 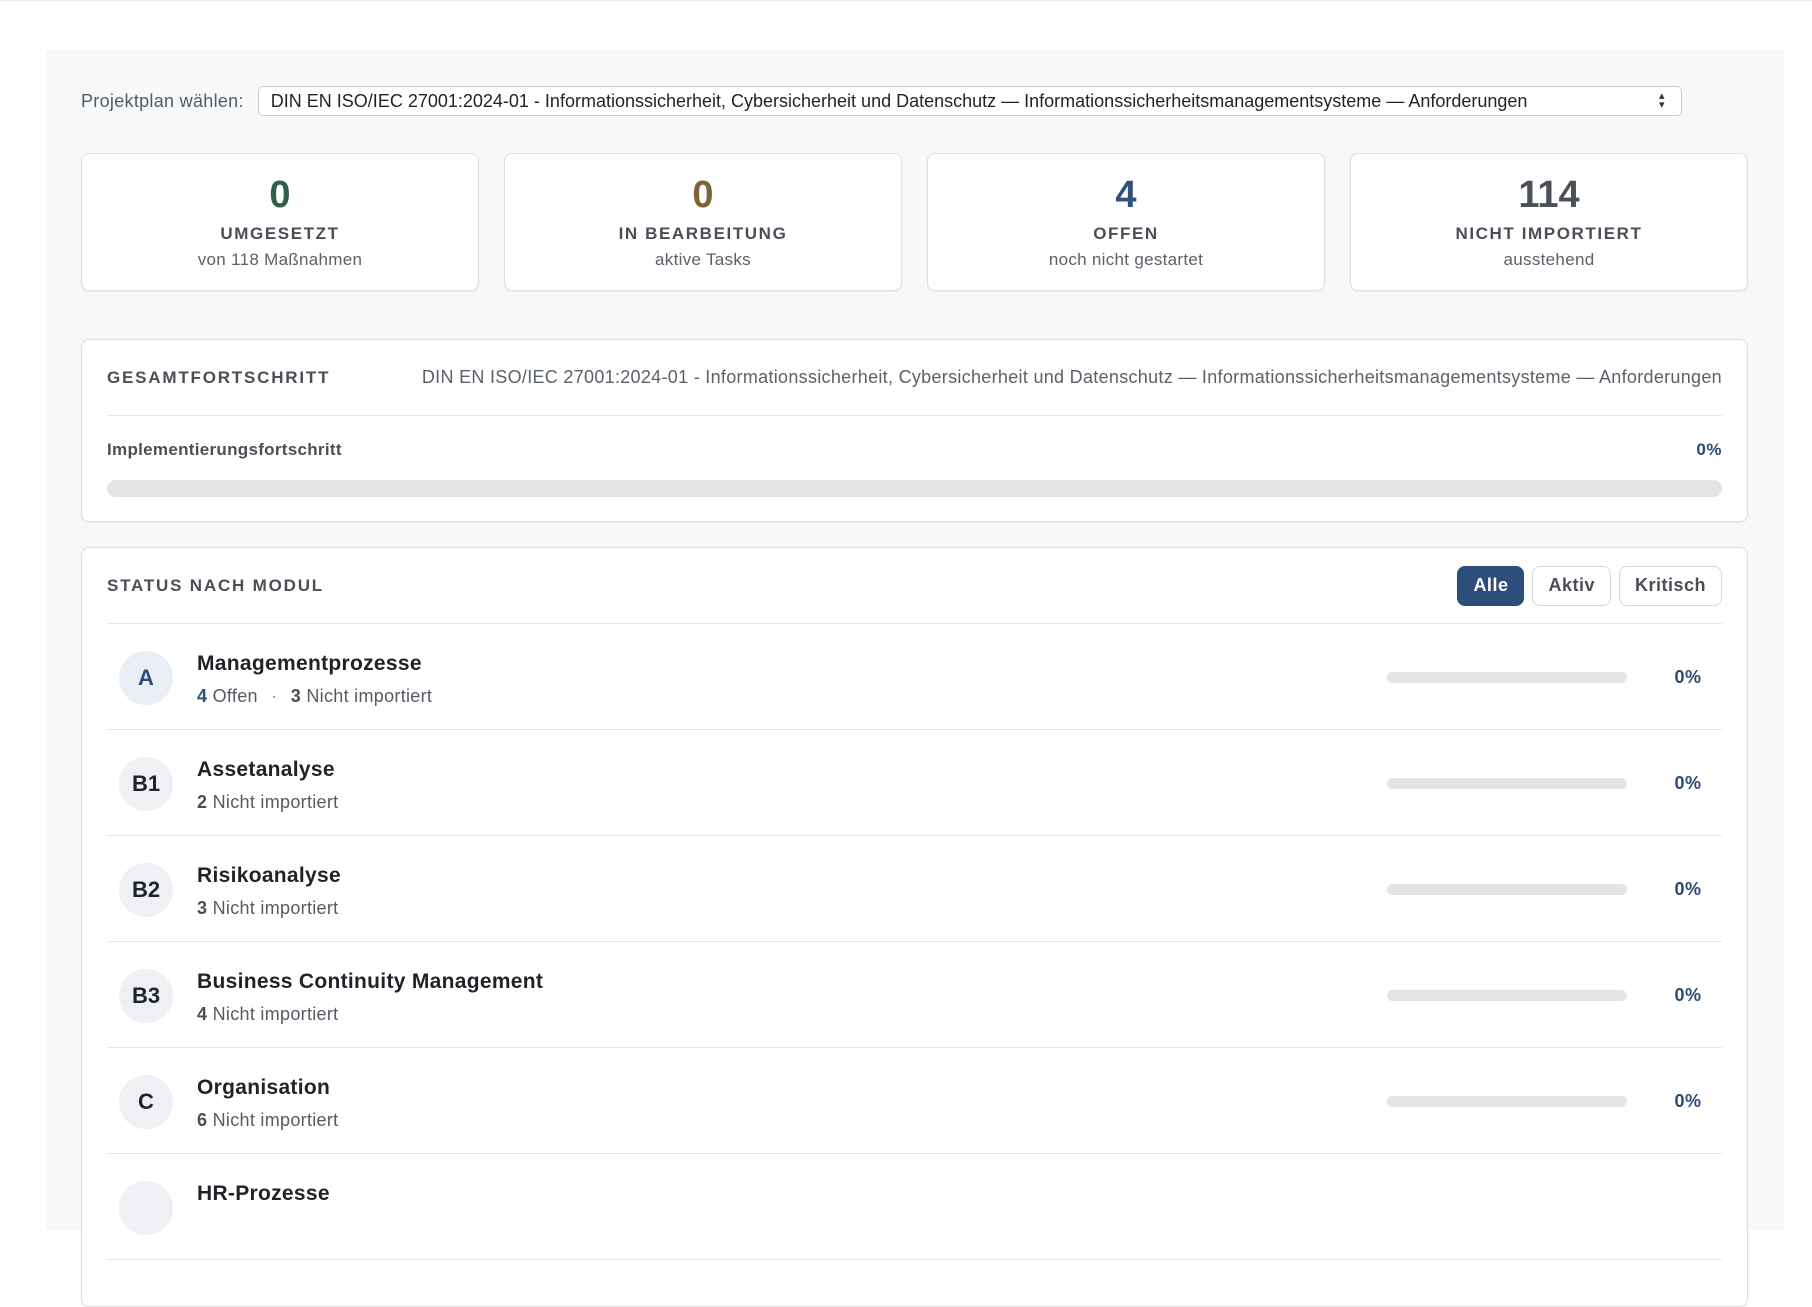 I want to click on not-imported-count: 4, so click(x=202, y=1014).